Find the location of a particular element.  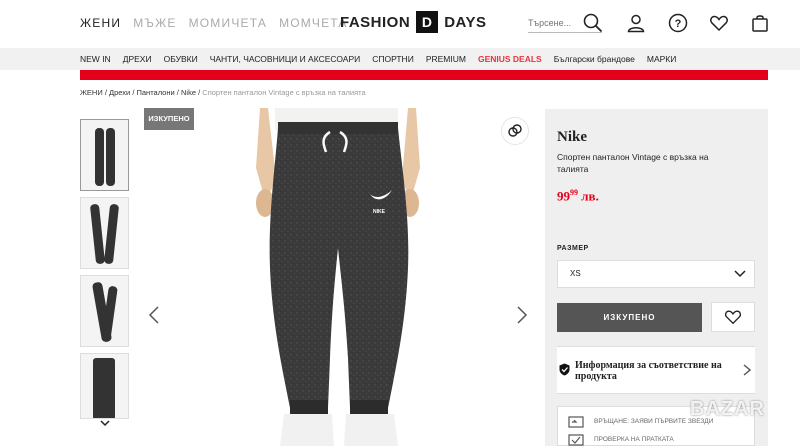

logo-text-left: FASHION is located at coordinates (375, 22).